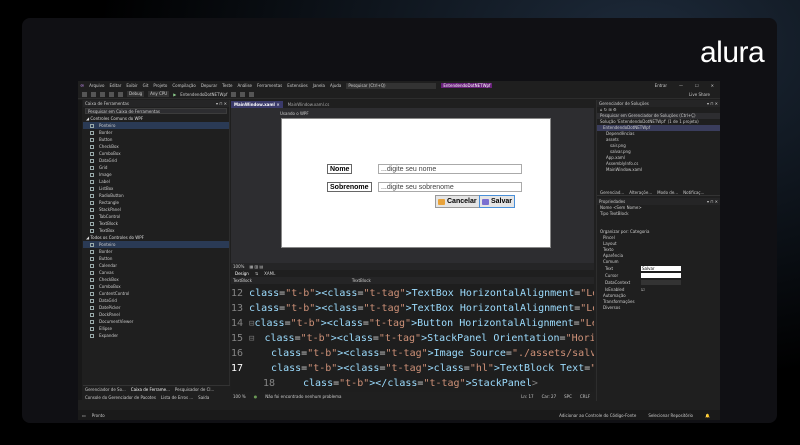  I want to click on cat-misc: Diversos, so click(658, 308).